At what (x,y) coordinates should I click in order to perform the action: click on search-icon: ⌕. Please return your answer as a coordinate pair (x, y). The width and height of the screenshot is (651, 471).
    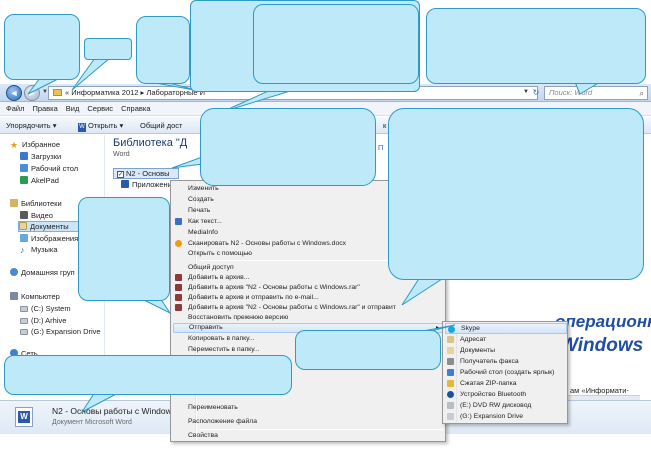
    Looking at the image, I should click on (642, 94).